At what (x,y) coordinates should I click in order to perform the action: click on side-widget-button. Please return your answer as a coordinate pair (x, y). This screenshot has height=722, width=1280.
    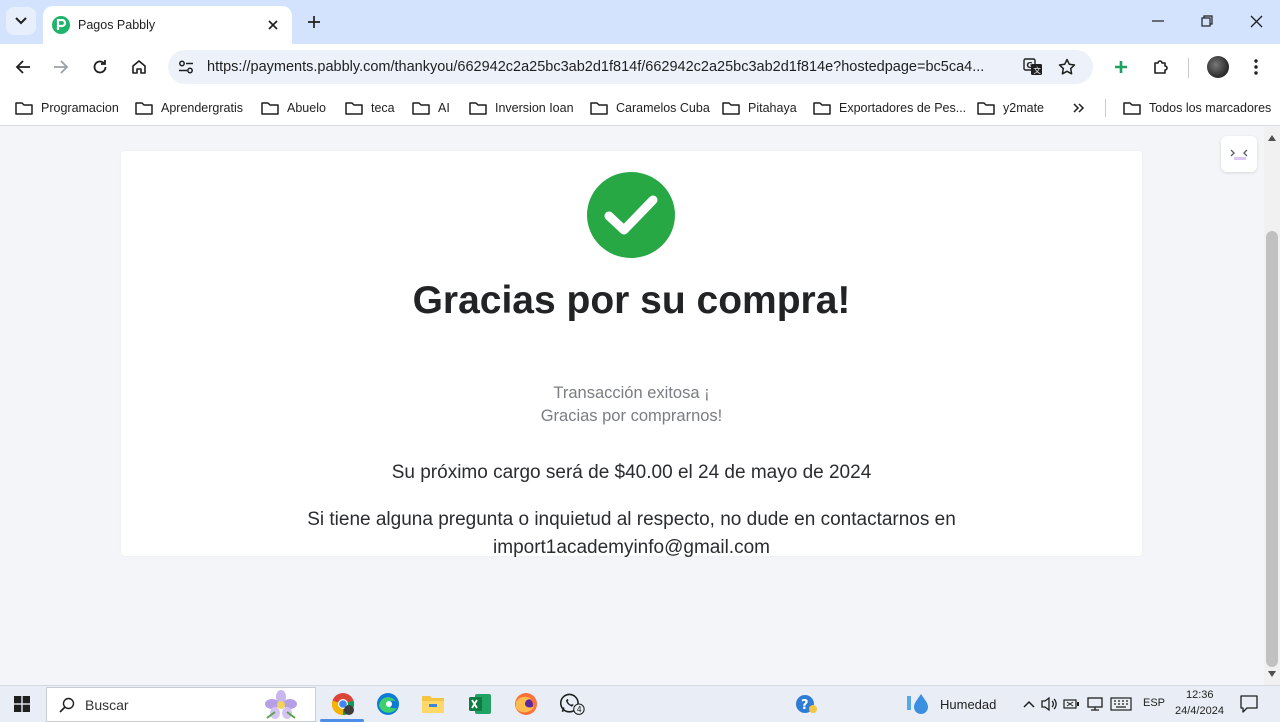
    Looking at the image, I should click on (1239, 154).